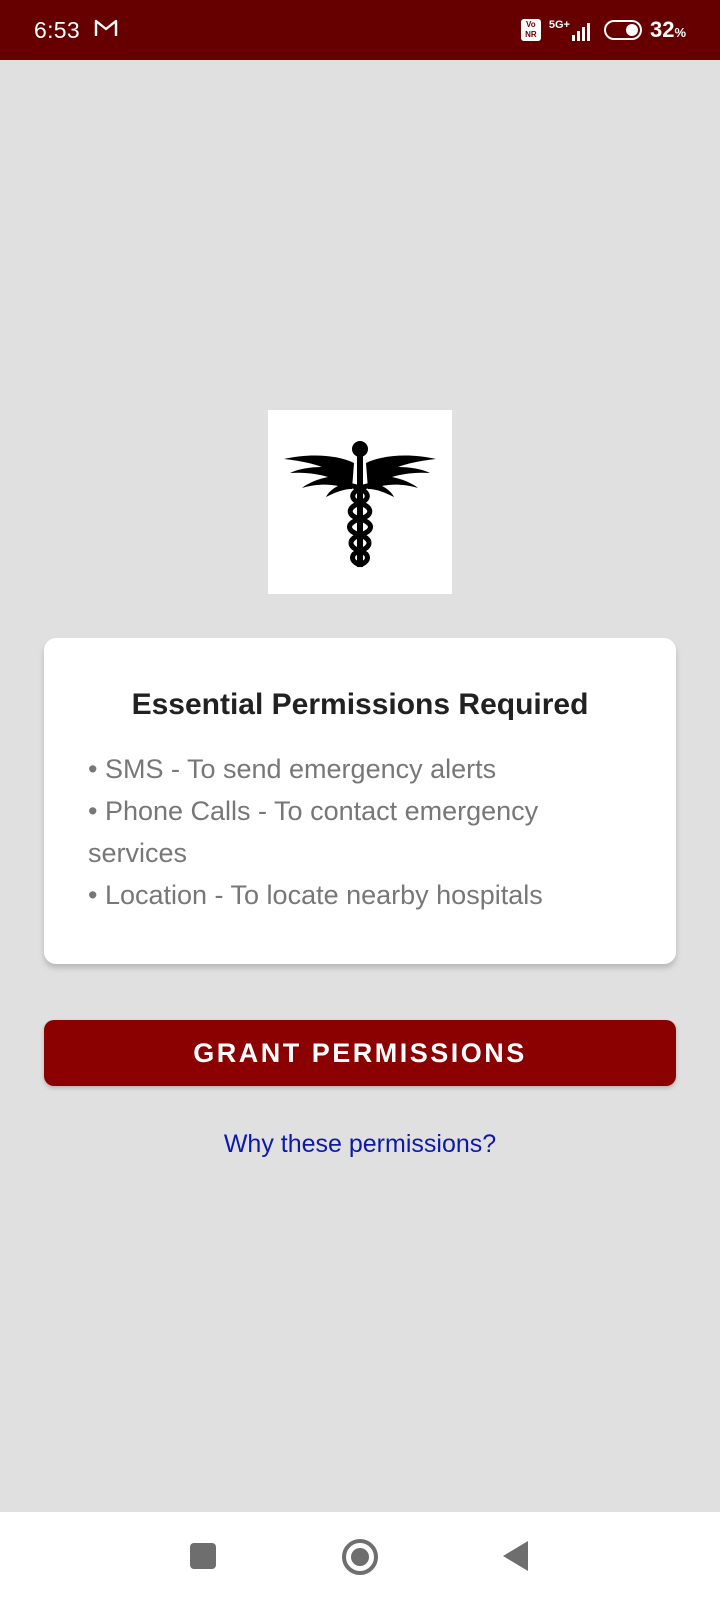 This screenshot has height=1600, width=720. Describe the element at coordinates (360, 30) in the screenshot. I see `status-bar: 6:53 Vo NR 5G+ 32%` at that location.